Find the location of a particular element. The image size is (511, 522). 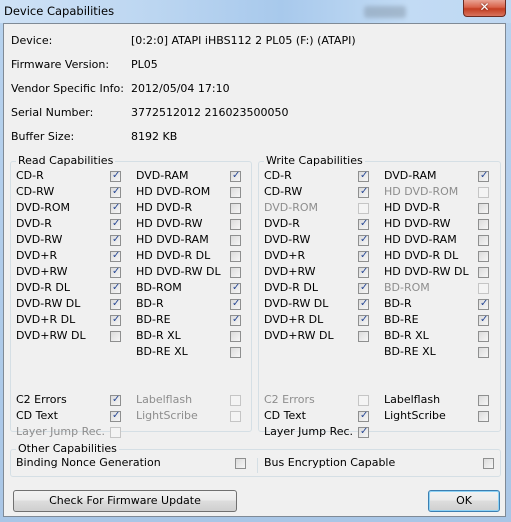

read-layer-jump-rec-label: Layer Jump Rec. is located at coordinates (61, 431).